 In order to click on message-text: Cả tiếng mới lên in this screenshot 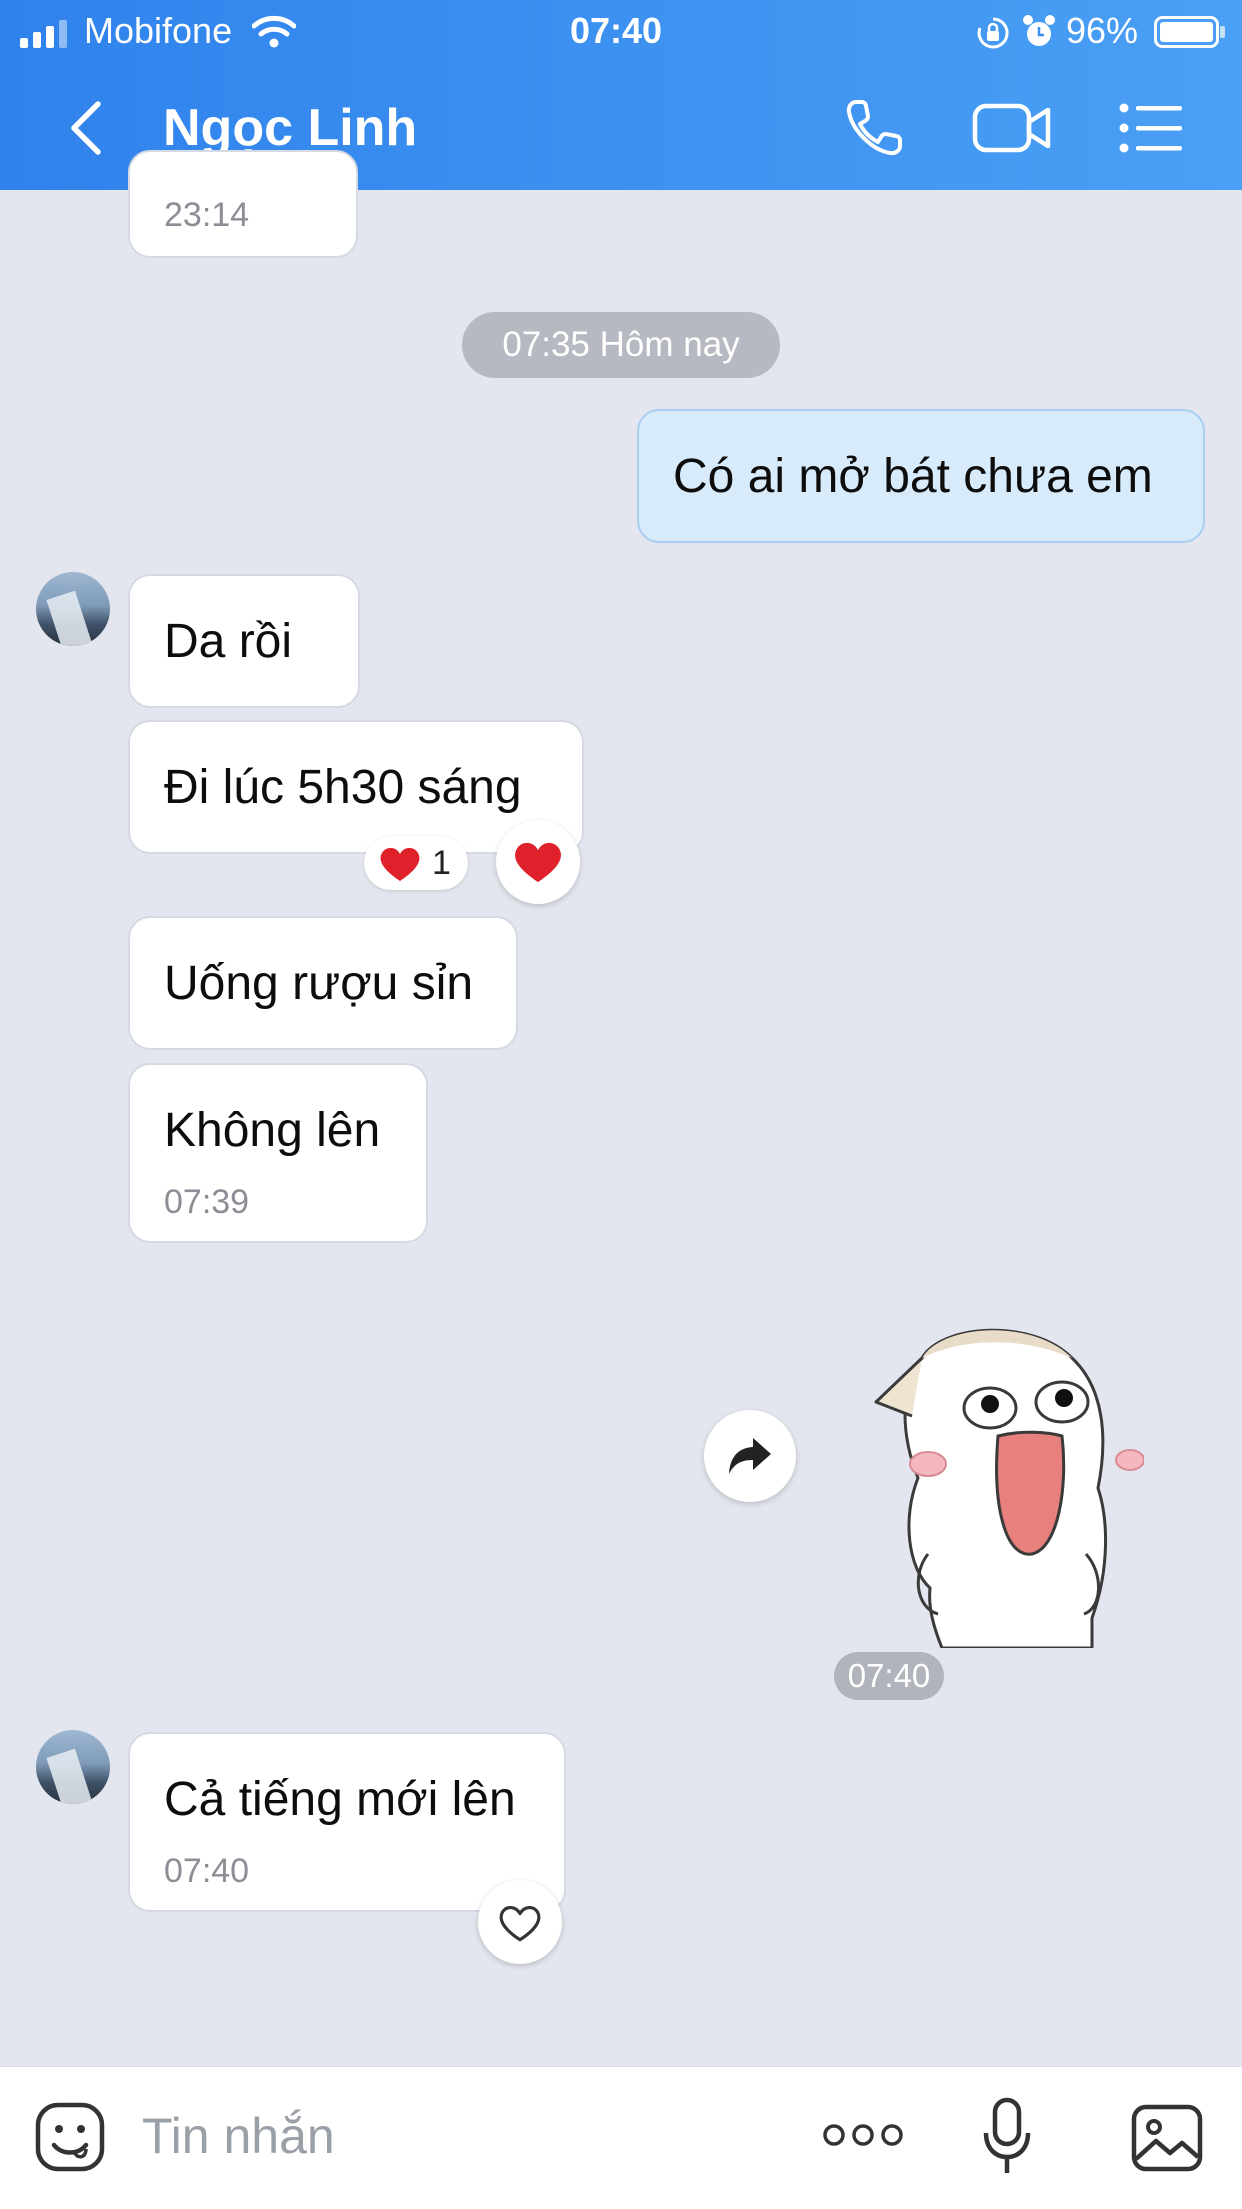, I will do `click(340, 1799)`.